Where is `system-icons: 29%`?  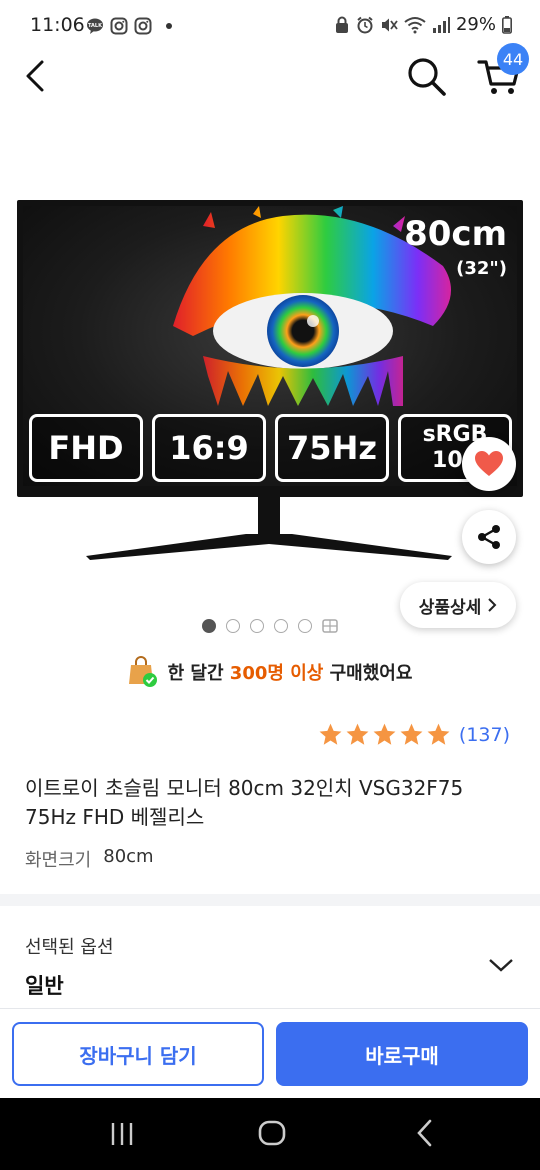
system-icons: 29% is located at coordinates (423, 24).